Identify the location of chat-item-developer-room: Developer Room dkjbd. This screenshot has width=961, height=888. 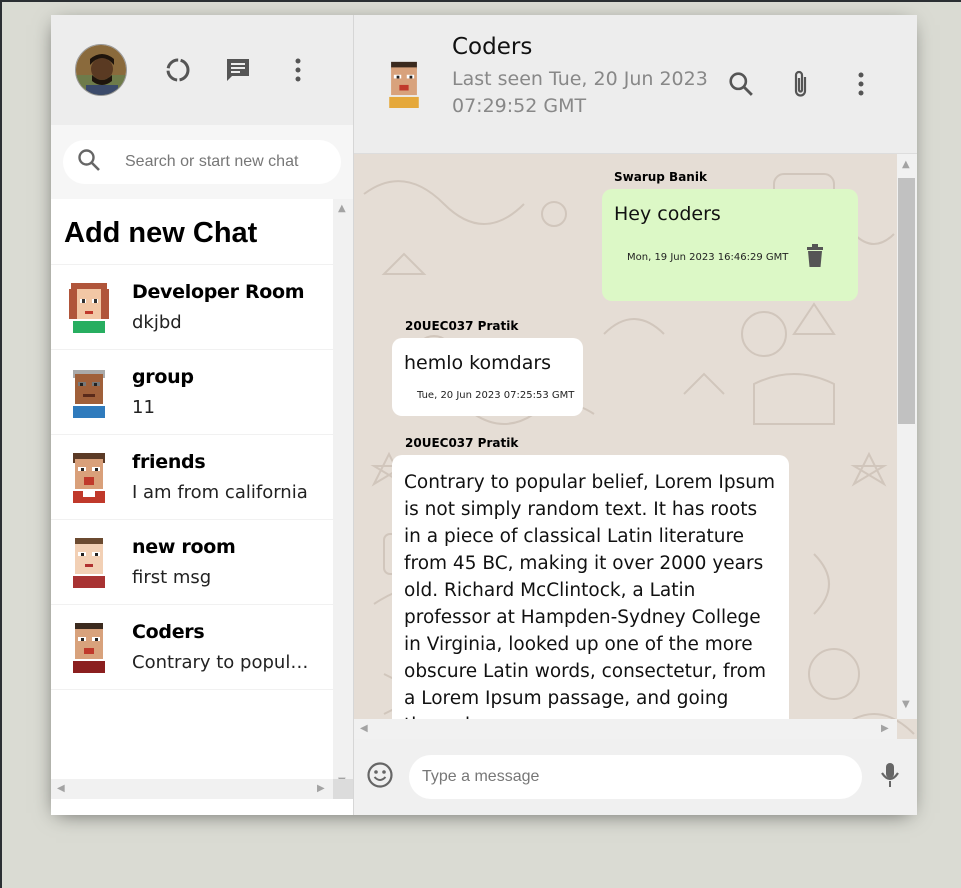
(192, 307).